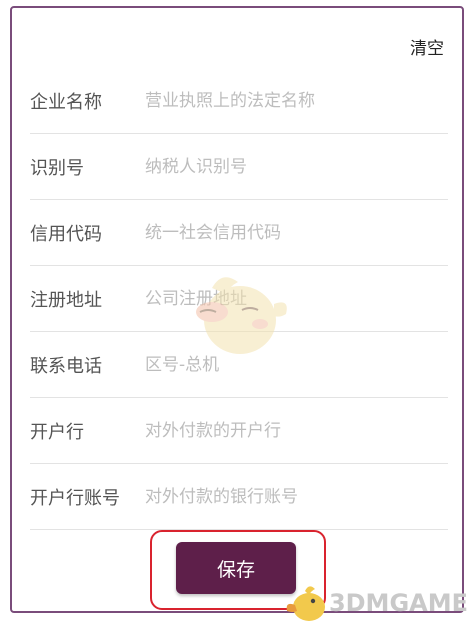 This screenshot has height=629, width=476. What do you see at coordinates (427, 46) in the screenshot?
I see `clear-button: 清空` at bounding box center [427, 46].